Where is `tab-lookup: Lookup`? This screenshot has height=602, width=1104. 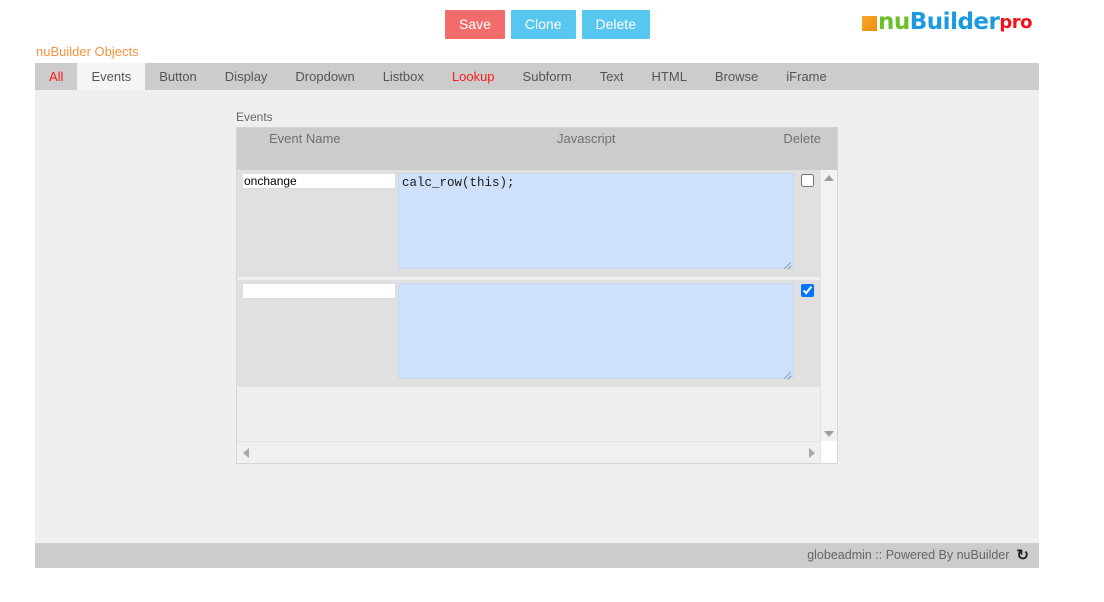
tab-lookup: Lookup is located at coordinates (473, 76).